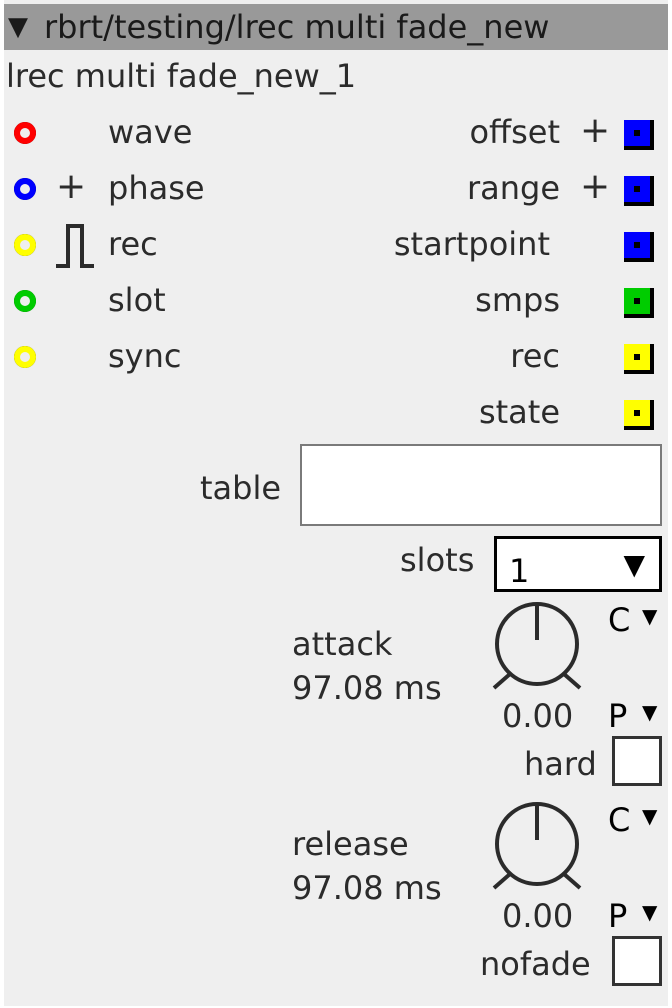 The width and height of the screenshot is (672, 1008). Describe the element at coordinates (617, 916) in the screenshot. I see `release-p-label: P` at that location.